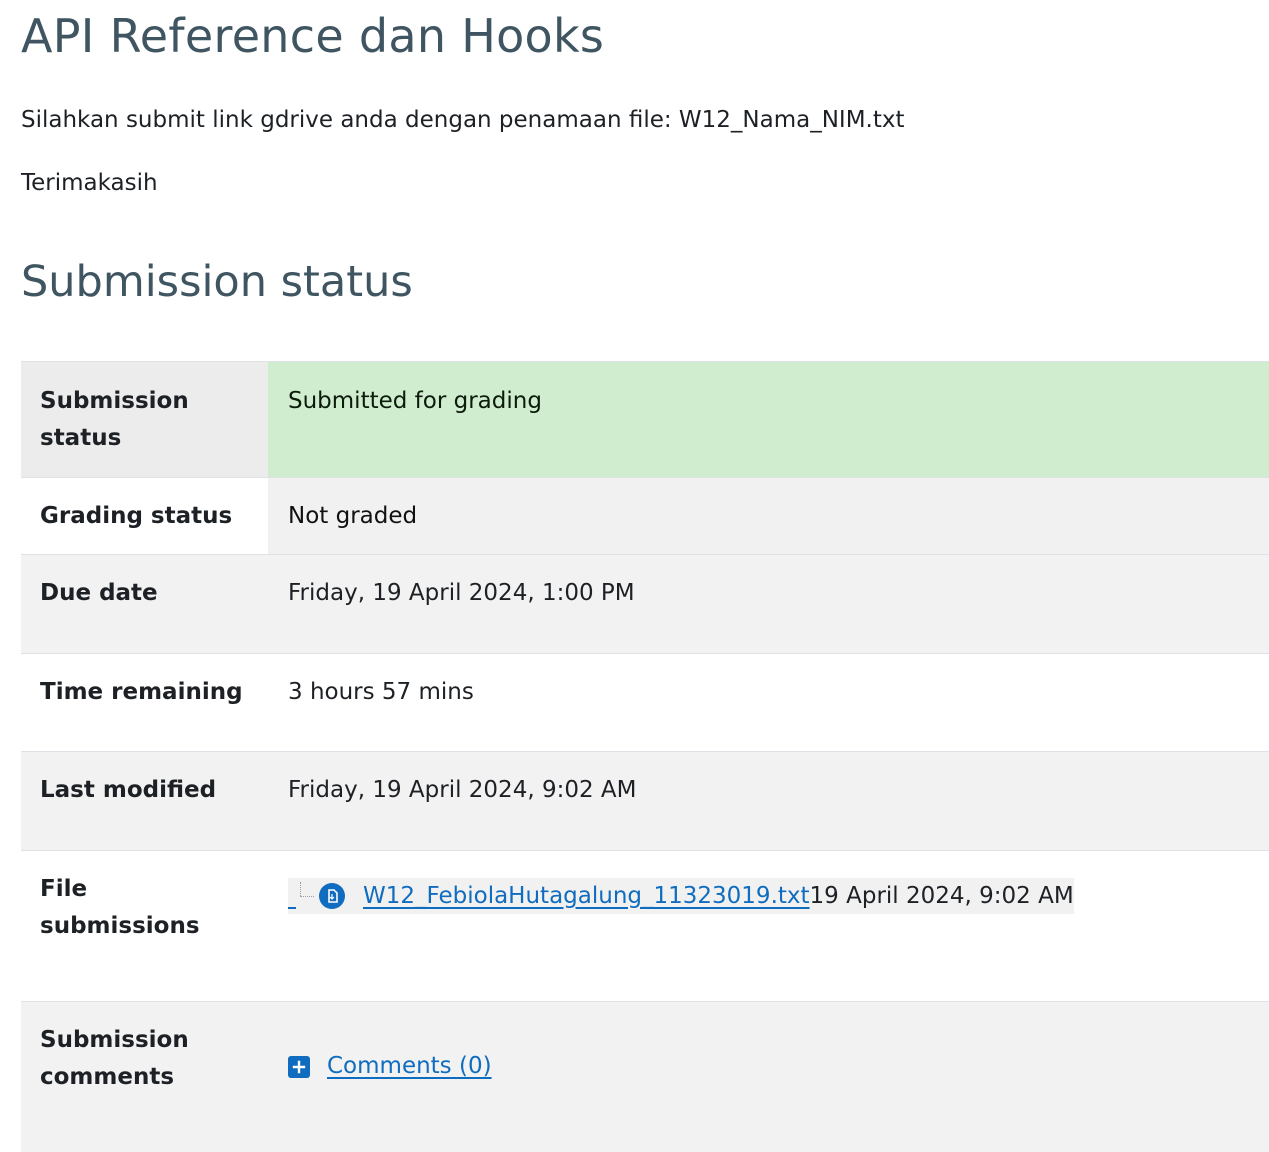 This screenshot has height=1152, width=1269. Describe the element at coordinates (144, 1077) in the screenshot. I see `row-label: Submission comments` at that location.